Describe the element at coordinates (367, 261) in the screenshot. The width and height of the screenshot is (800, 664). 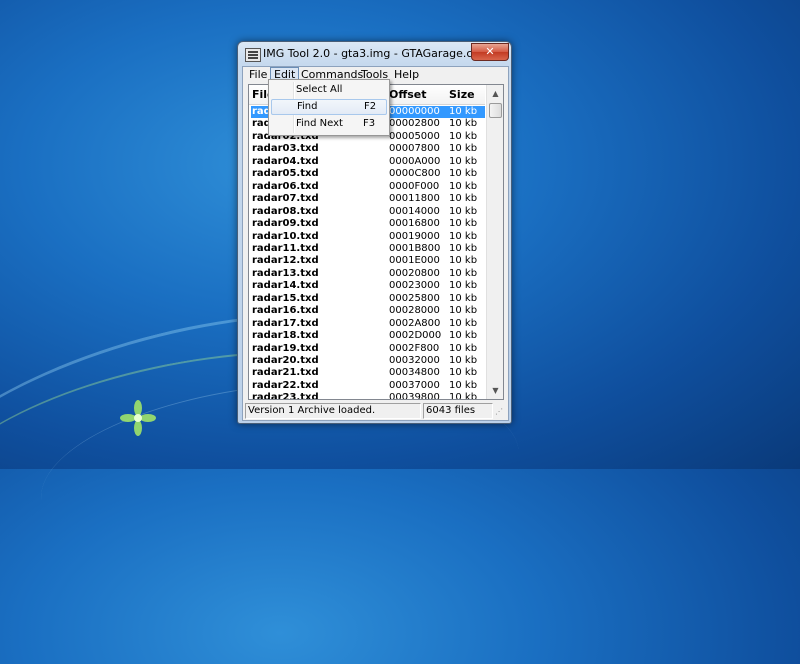
I see `table-row: radar12.txd 0001E000 10 kb` at that location.